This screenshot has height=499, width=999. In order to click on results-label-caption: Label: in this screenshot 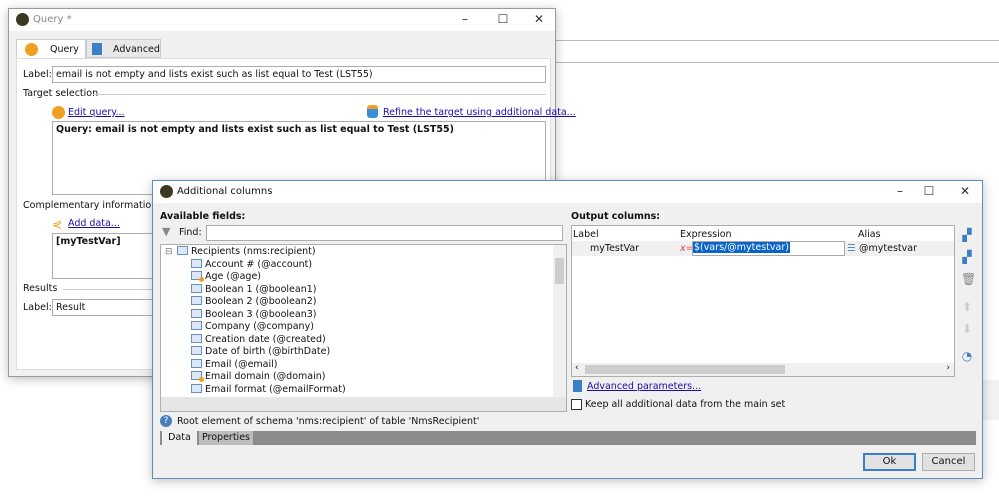, I will do `click(37, 307)`.